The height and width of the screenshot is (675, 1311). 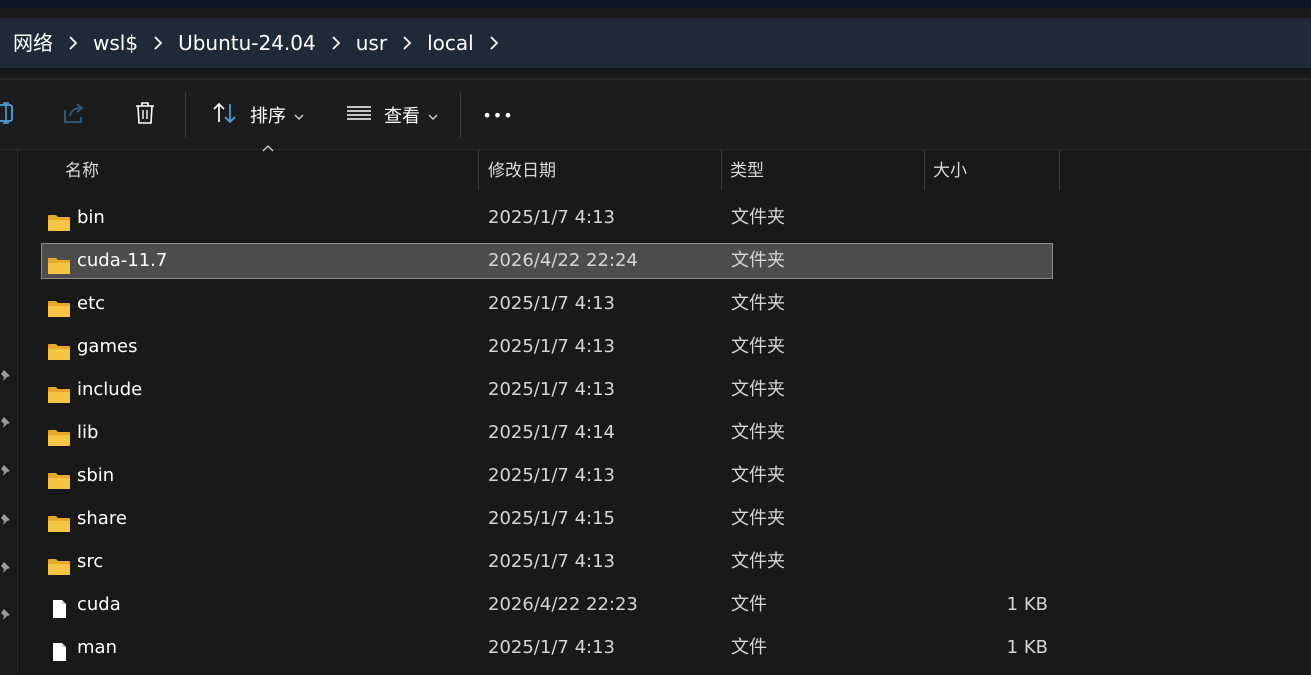 What do you see at coordinates (749, 647) in the screenshot?
I see `file-type: 文件` at bounding box center [749, 647].